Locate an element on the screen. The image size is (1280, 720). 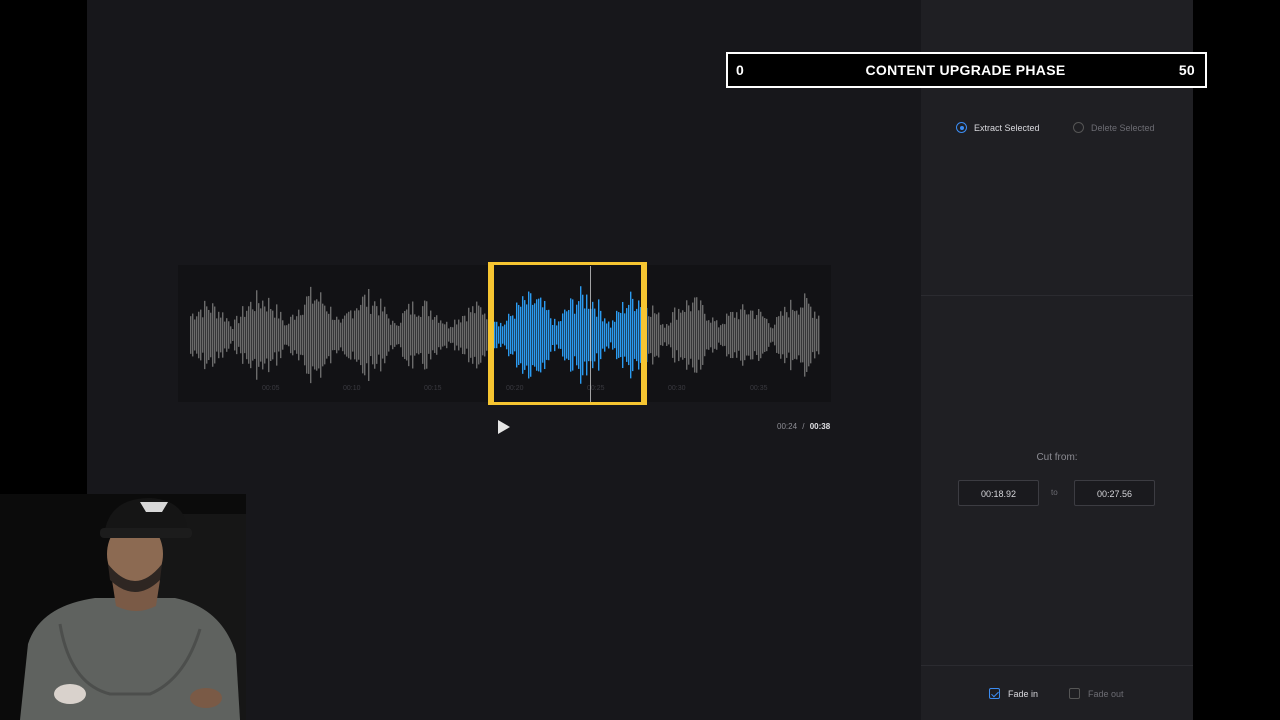
checkbox-checked-icon is located at coordinates (994, 693).